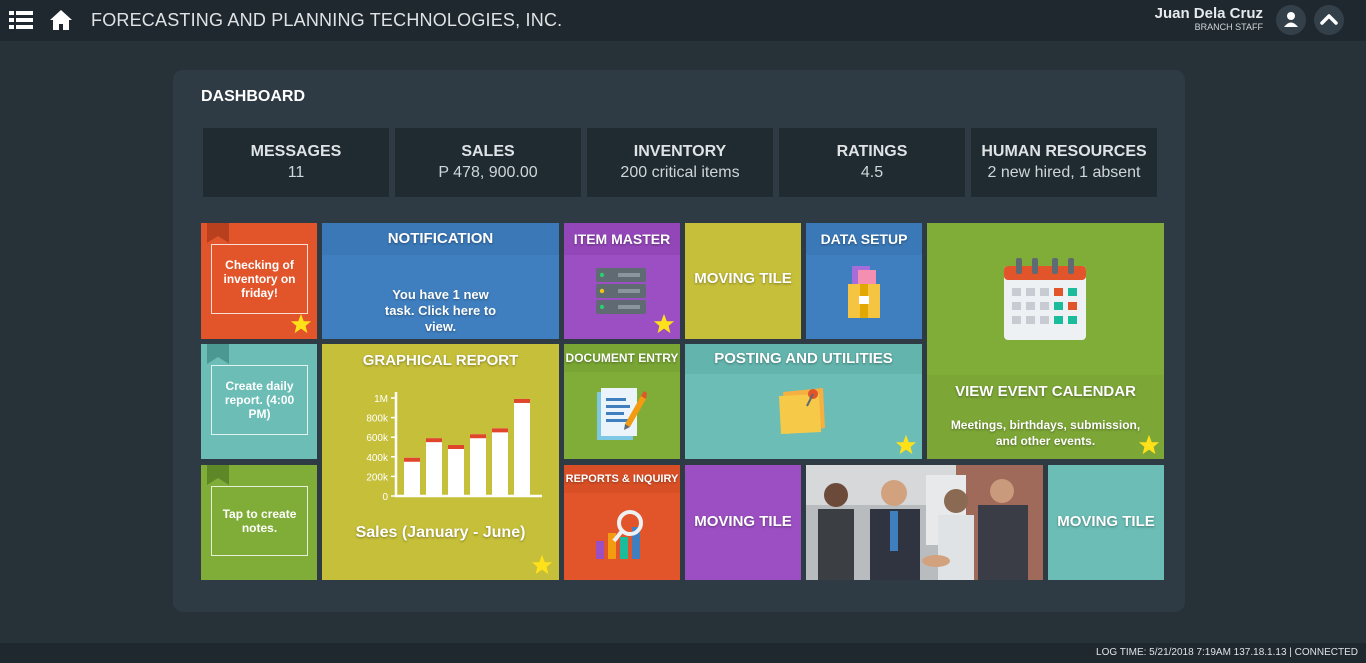 The height and width of the screenshot is (663, 1366). I want to click on y-tick-label: 600k, so click(377, 438).